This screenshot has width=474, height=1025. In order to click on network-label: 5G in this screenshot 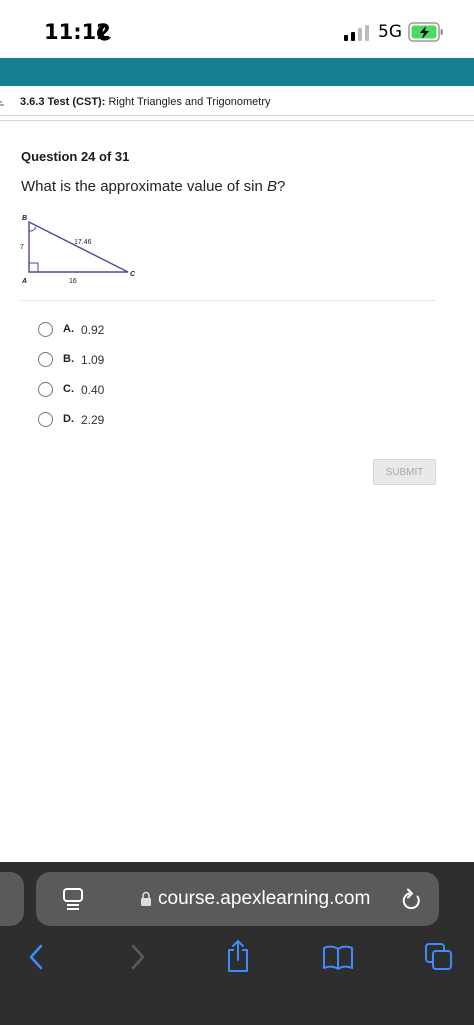, I will do `click(390, 32)`.